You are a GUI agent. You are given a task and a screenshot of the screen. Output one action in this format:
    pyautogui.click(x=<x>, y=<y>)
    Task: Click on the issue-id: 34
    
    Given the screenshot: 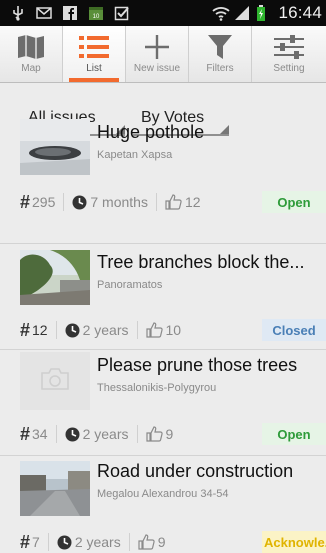 What is the action you would take?
    pyautogui.click(x=40, y=434)
    